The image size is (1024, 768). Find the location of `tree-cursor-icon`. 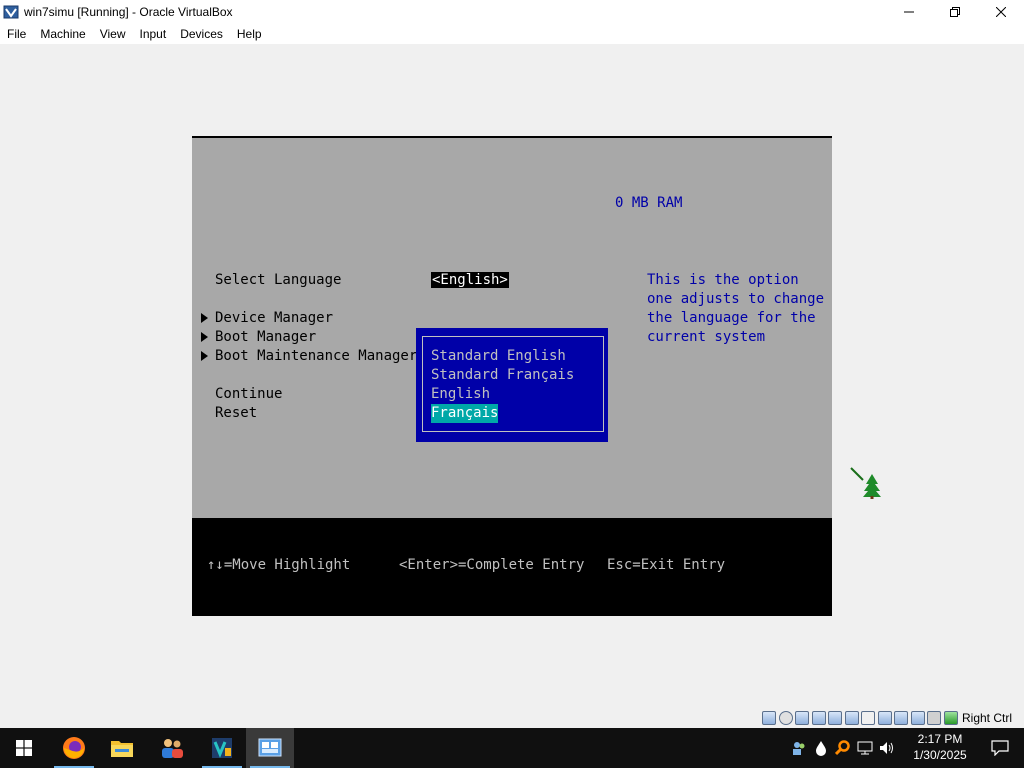

tree-cursor-icon is located at coordinates (866, 483).